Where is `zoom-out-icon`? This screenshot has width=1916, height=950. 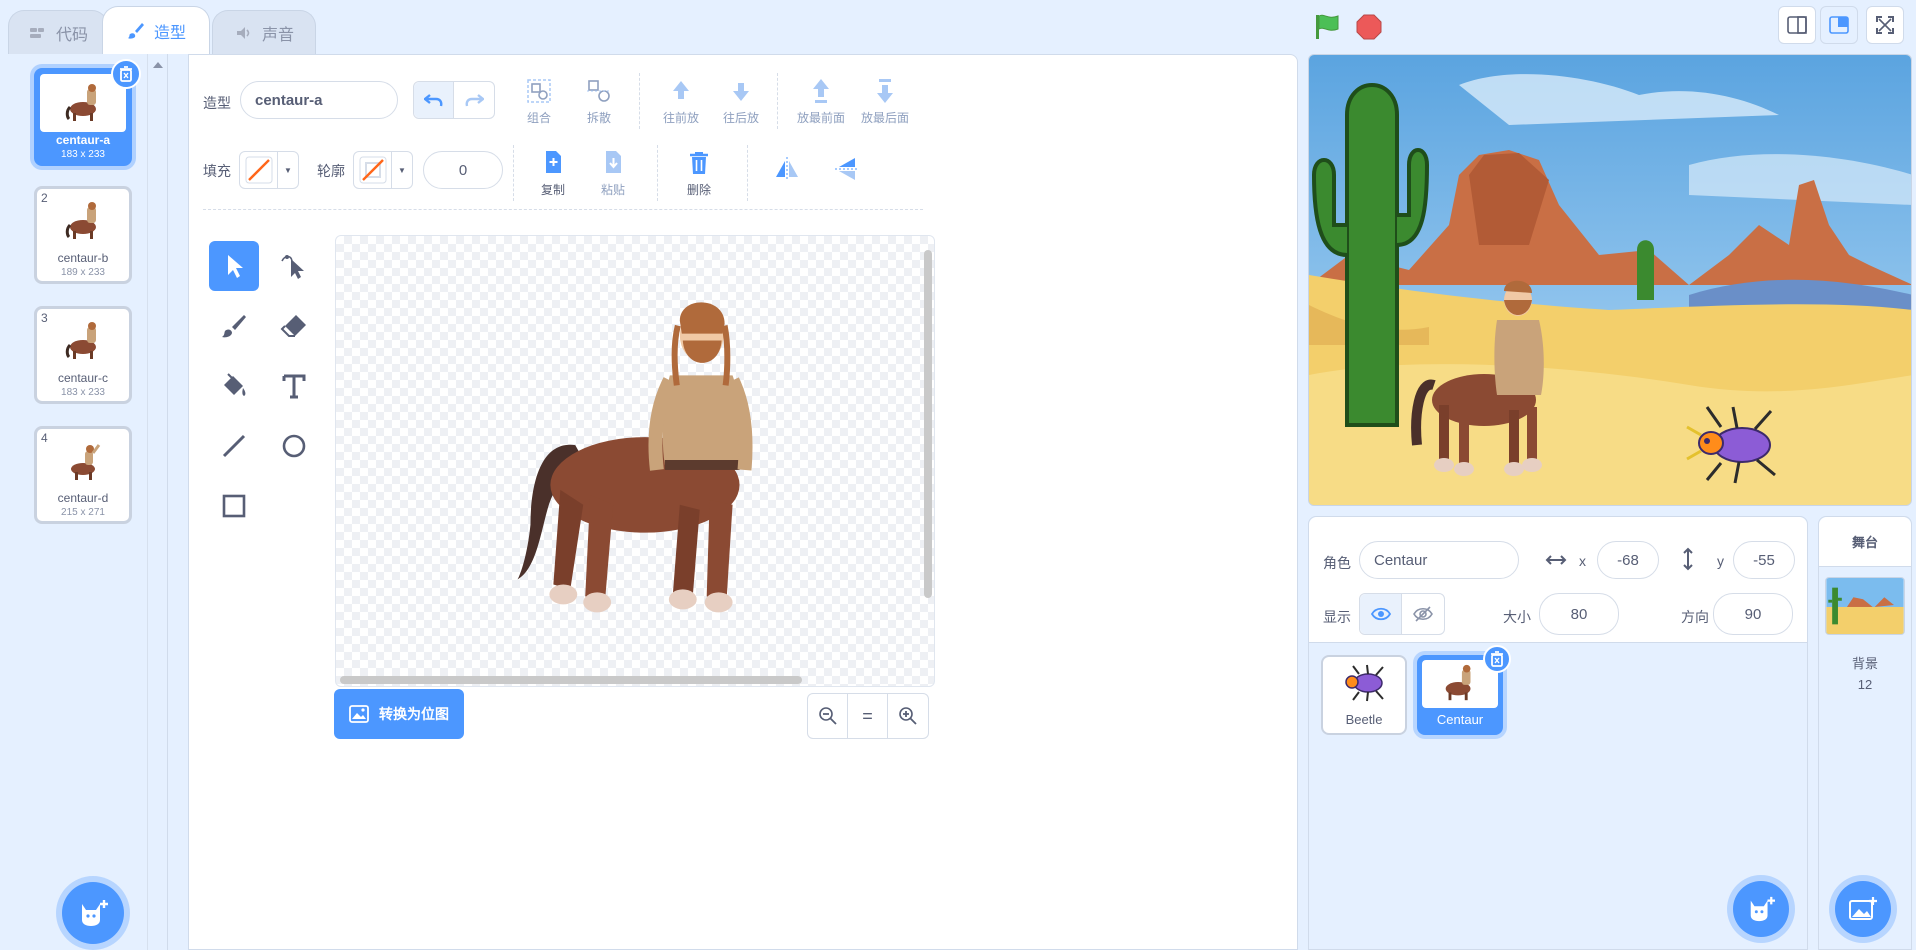
zoom-out-icon is located at coordinates (827, 716).